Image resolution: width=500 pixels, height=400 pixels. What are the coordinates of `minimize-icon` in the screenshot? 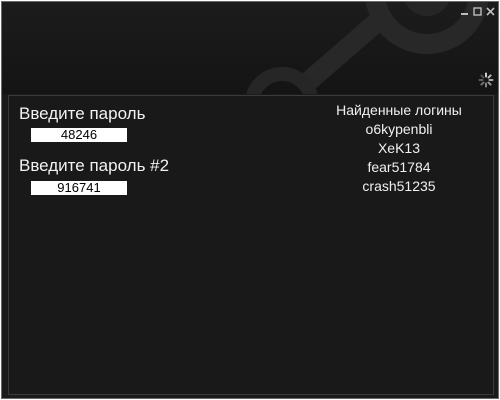 It's located at (464, 11).